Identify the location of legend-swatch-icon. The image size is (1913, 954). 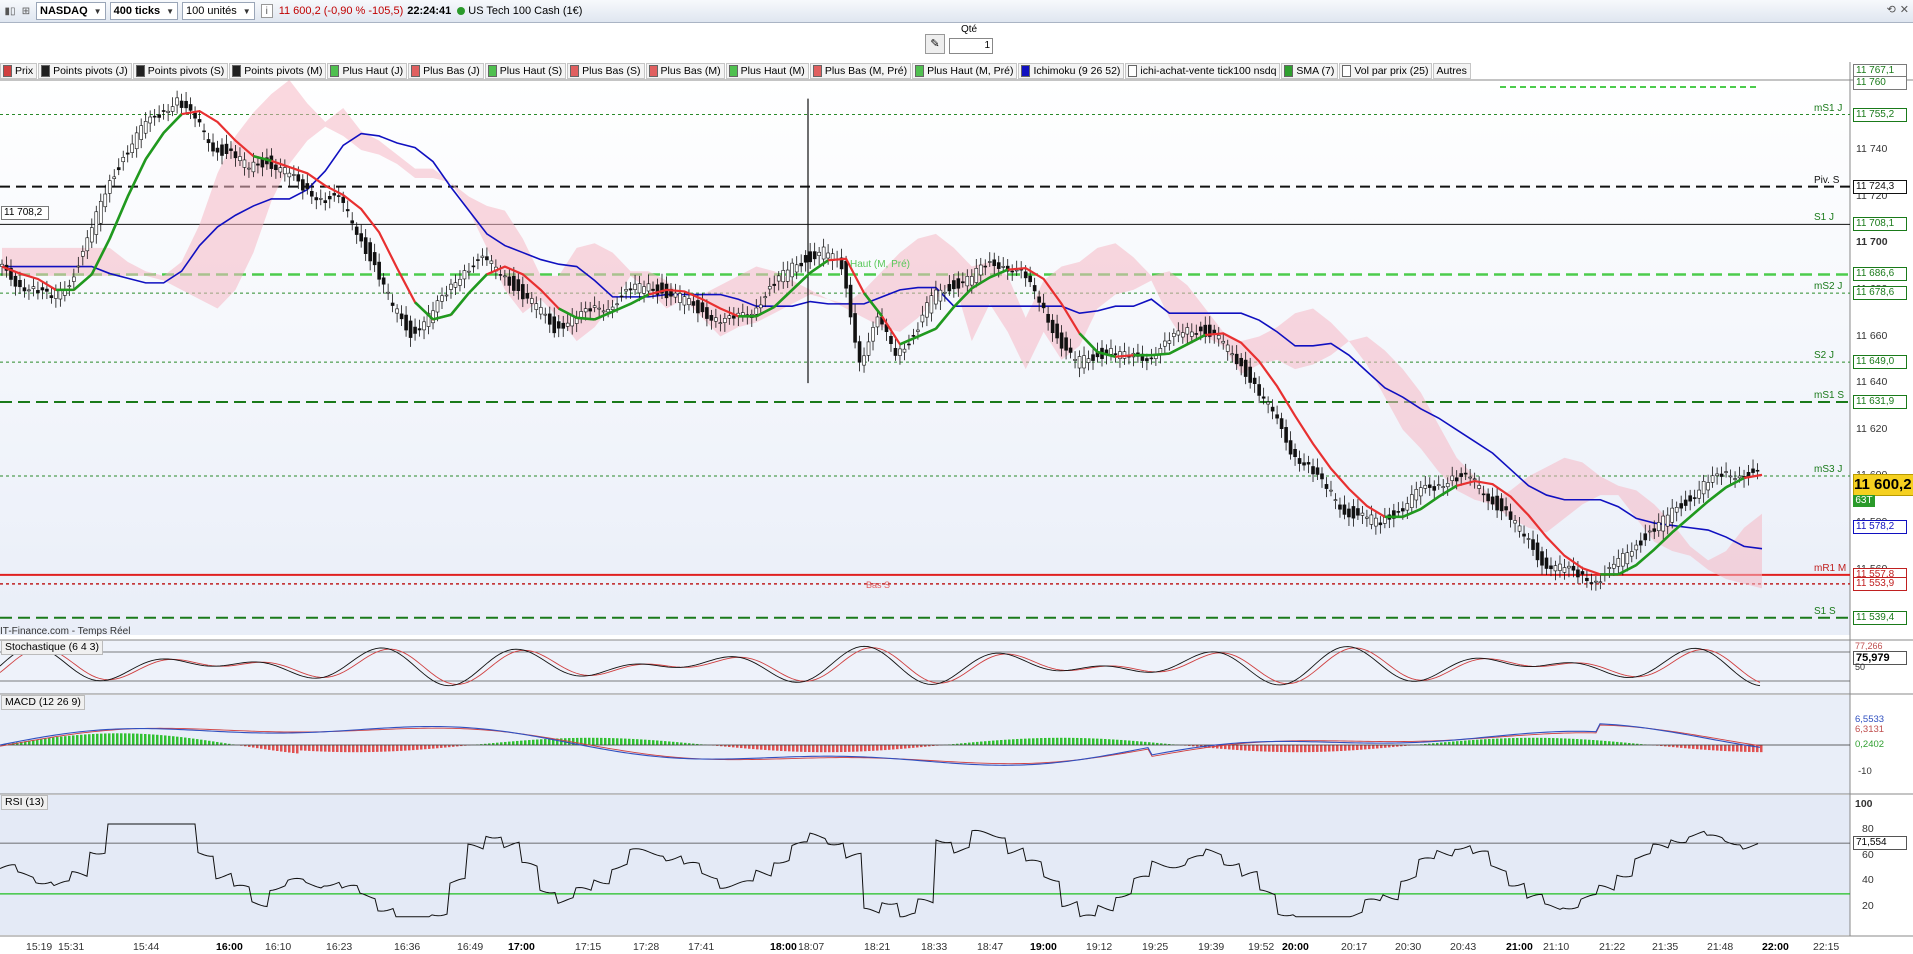
(1026, 71).